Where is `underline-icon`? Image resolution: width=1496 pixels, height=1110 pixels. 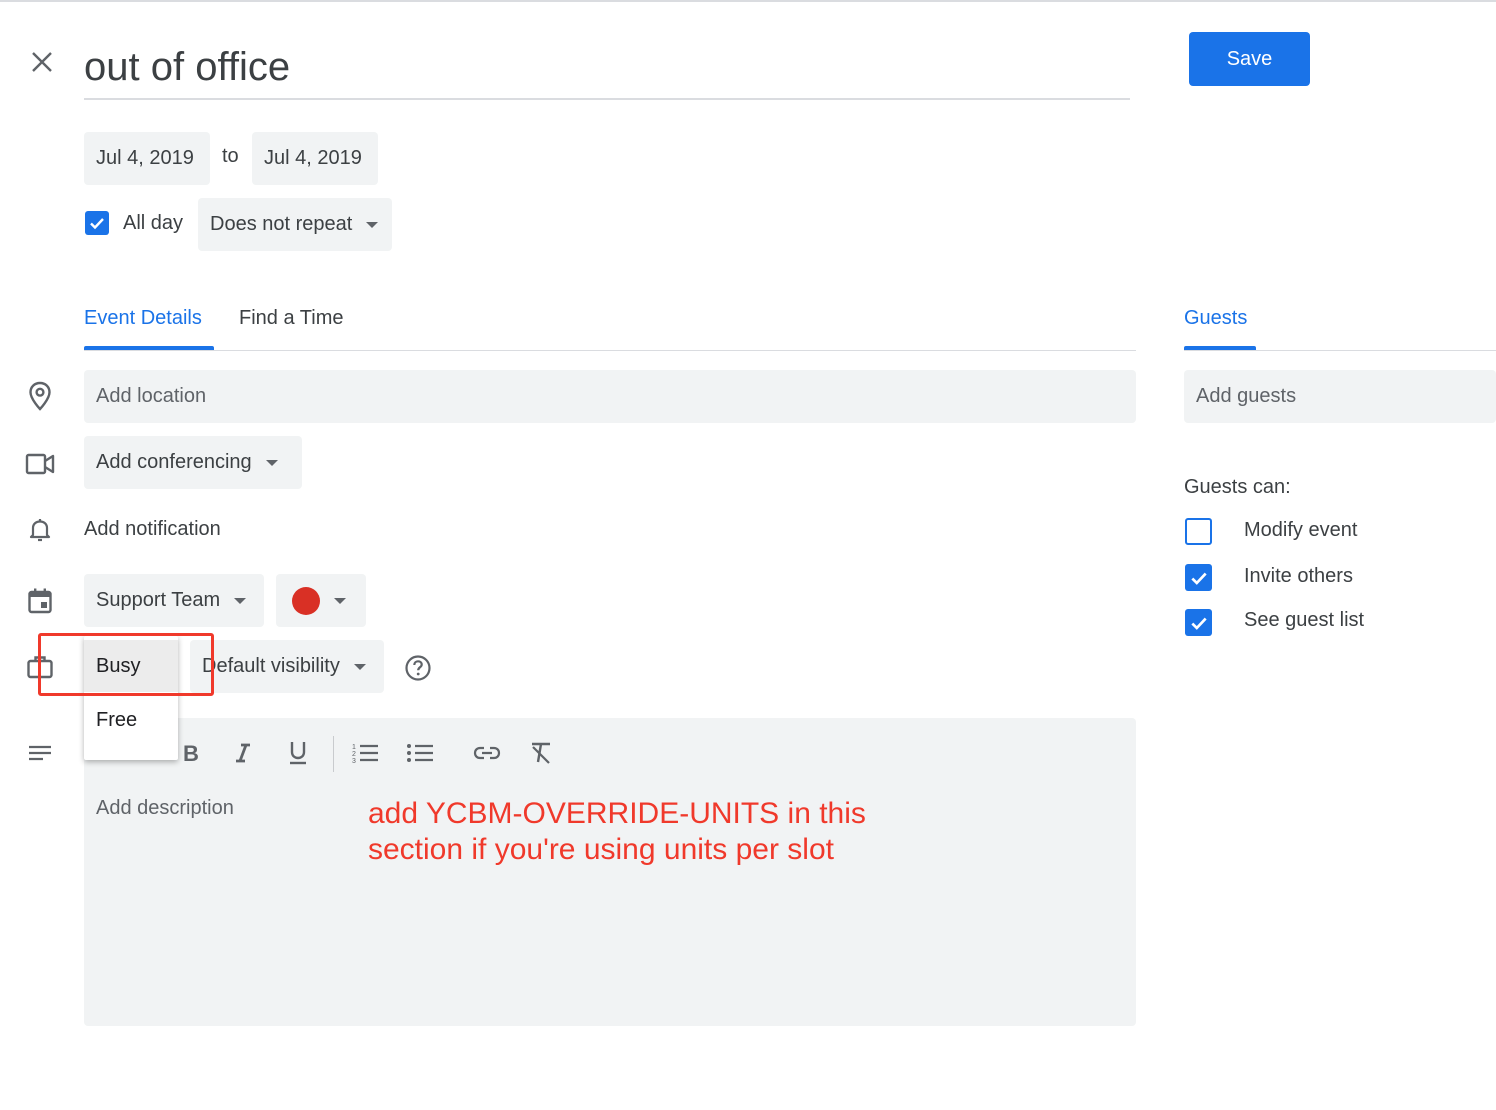
underline-icon is located at coordinates (298, 753).